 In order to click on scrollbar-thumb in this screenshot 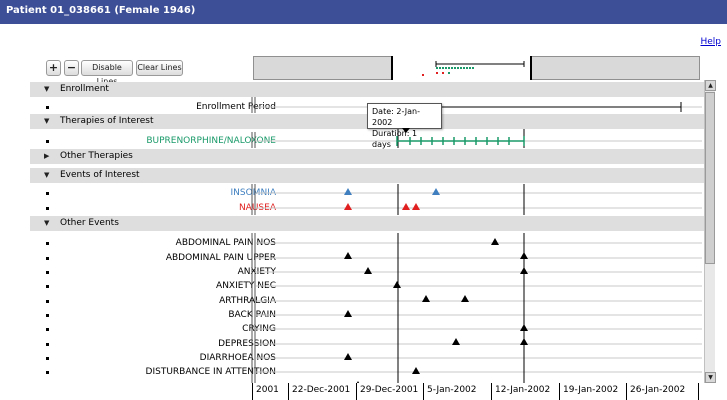, I will do `click(710, 178)`.